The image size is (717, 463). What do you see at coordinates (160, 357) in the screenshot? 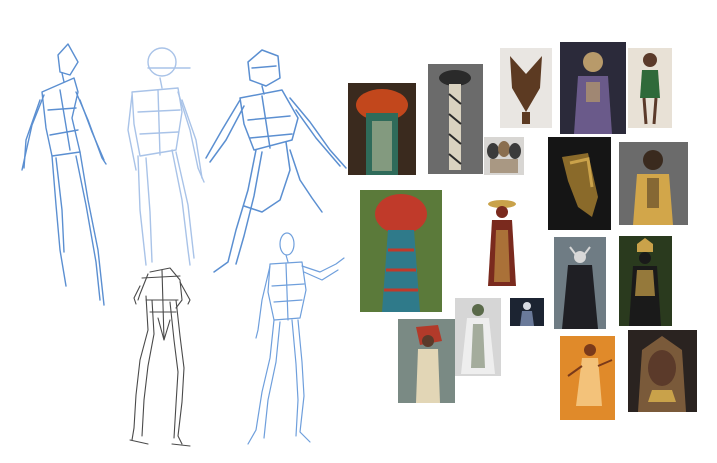
I see `anatomy-figure-gray-front` at bounding box center [160, 357].